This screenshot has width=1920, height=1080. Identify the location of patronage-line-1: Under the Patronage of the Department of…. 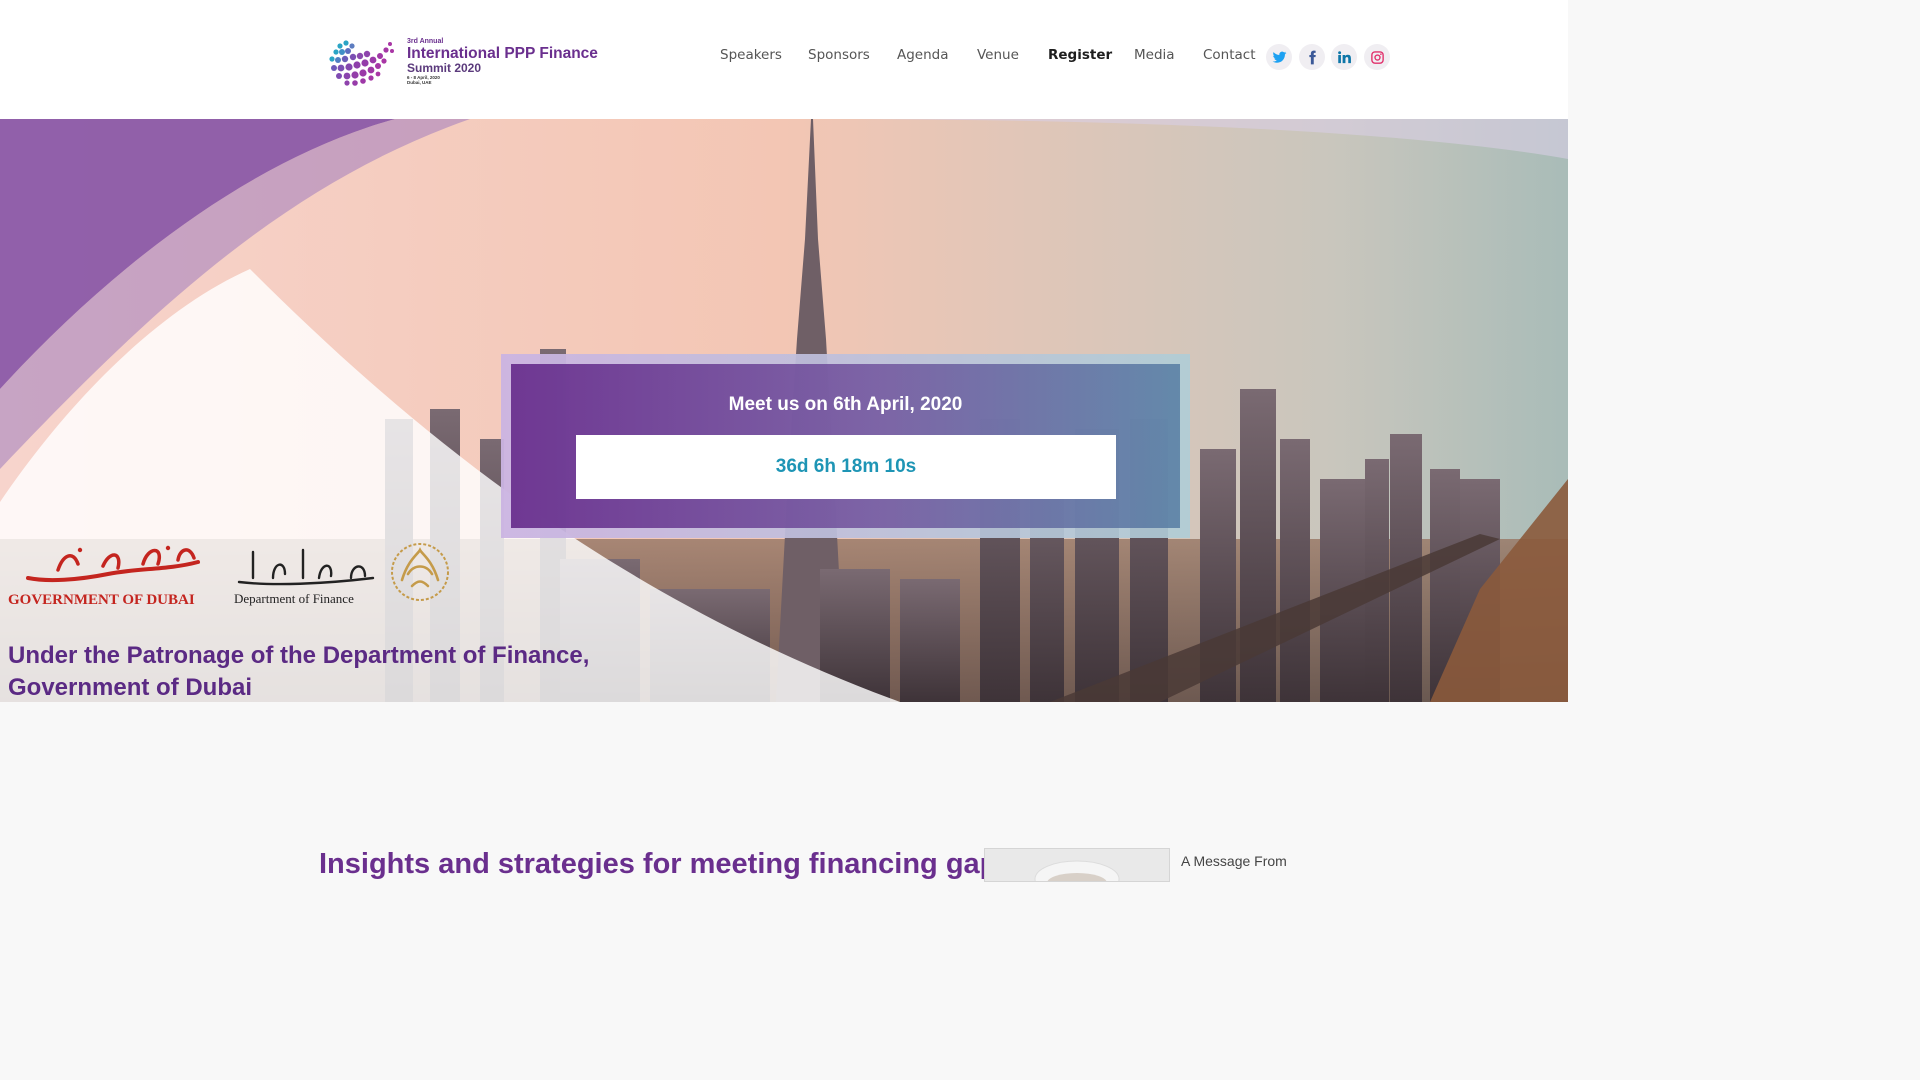
(299, 655).